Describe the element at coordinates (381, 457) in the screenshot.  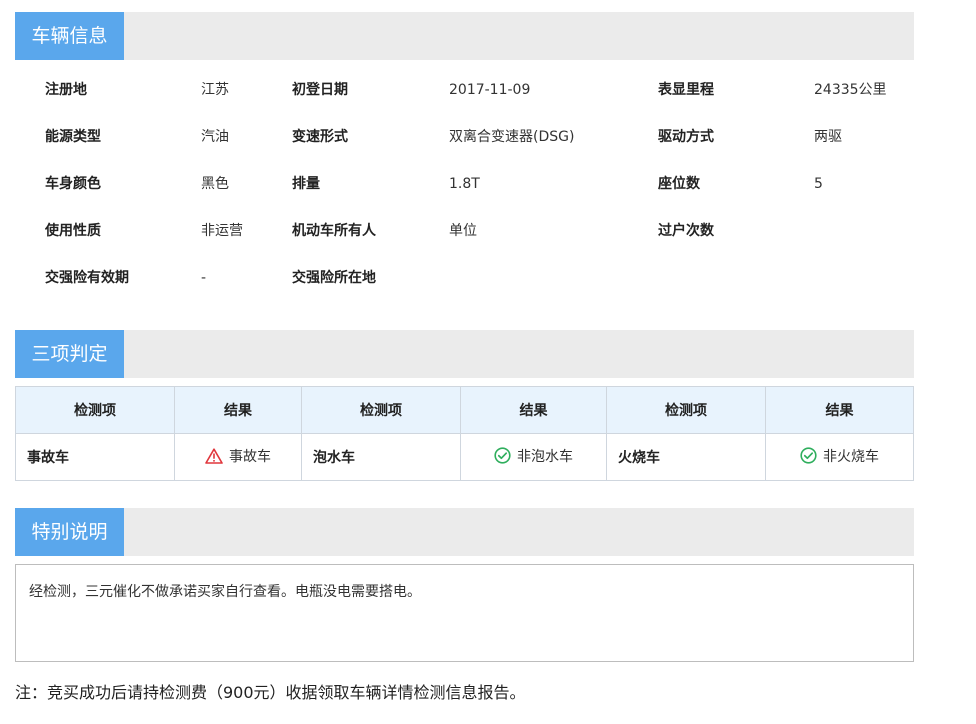
I see `judgment-item-flood: 泡水车` at that location.